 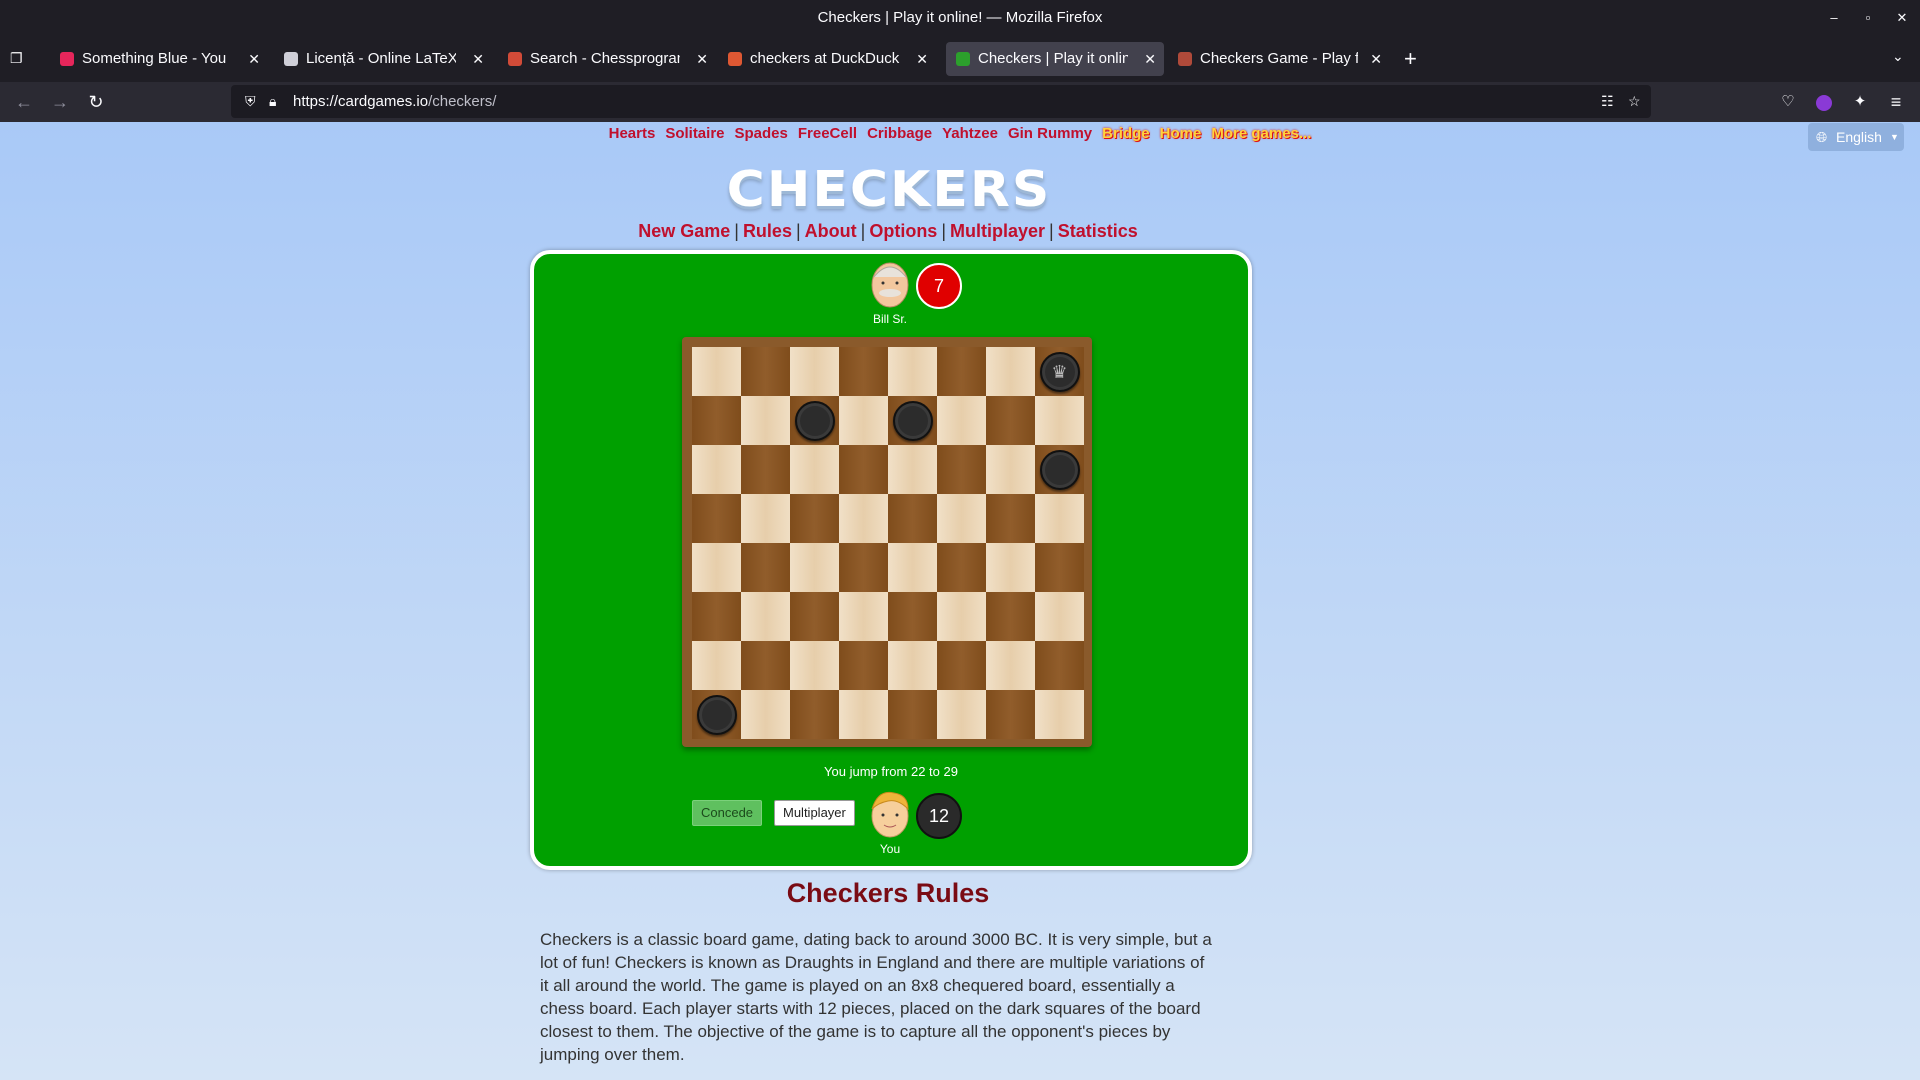 I want to click on shield-icon: ⛨, so click(x=250, y=101).